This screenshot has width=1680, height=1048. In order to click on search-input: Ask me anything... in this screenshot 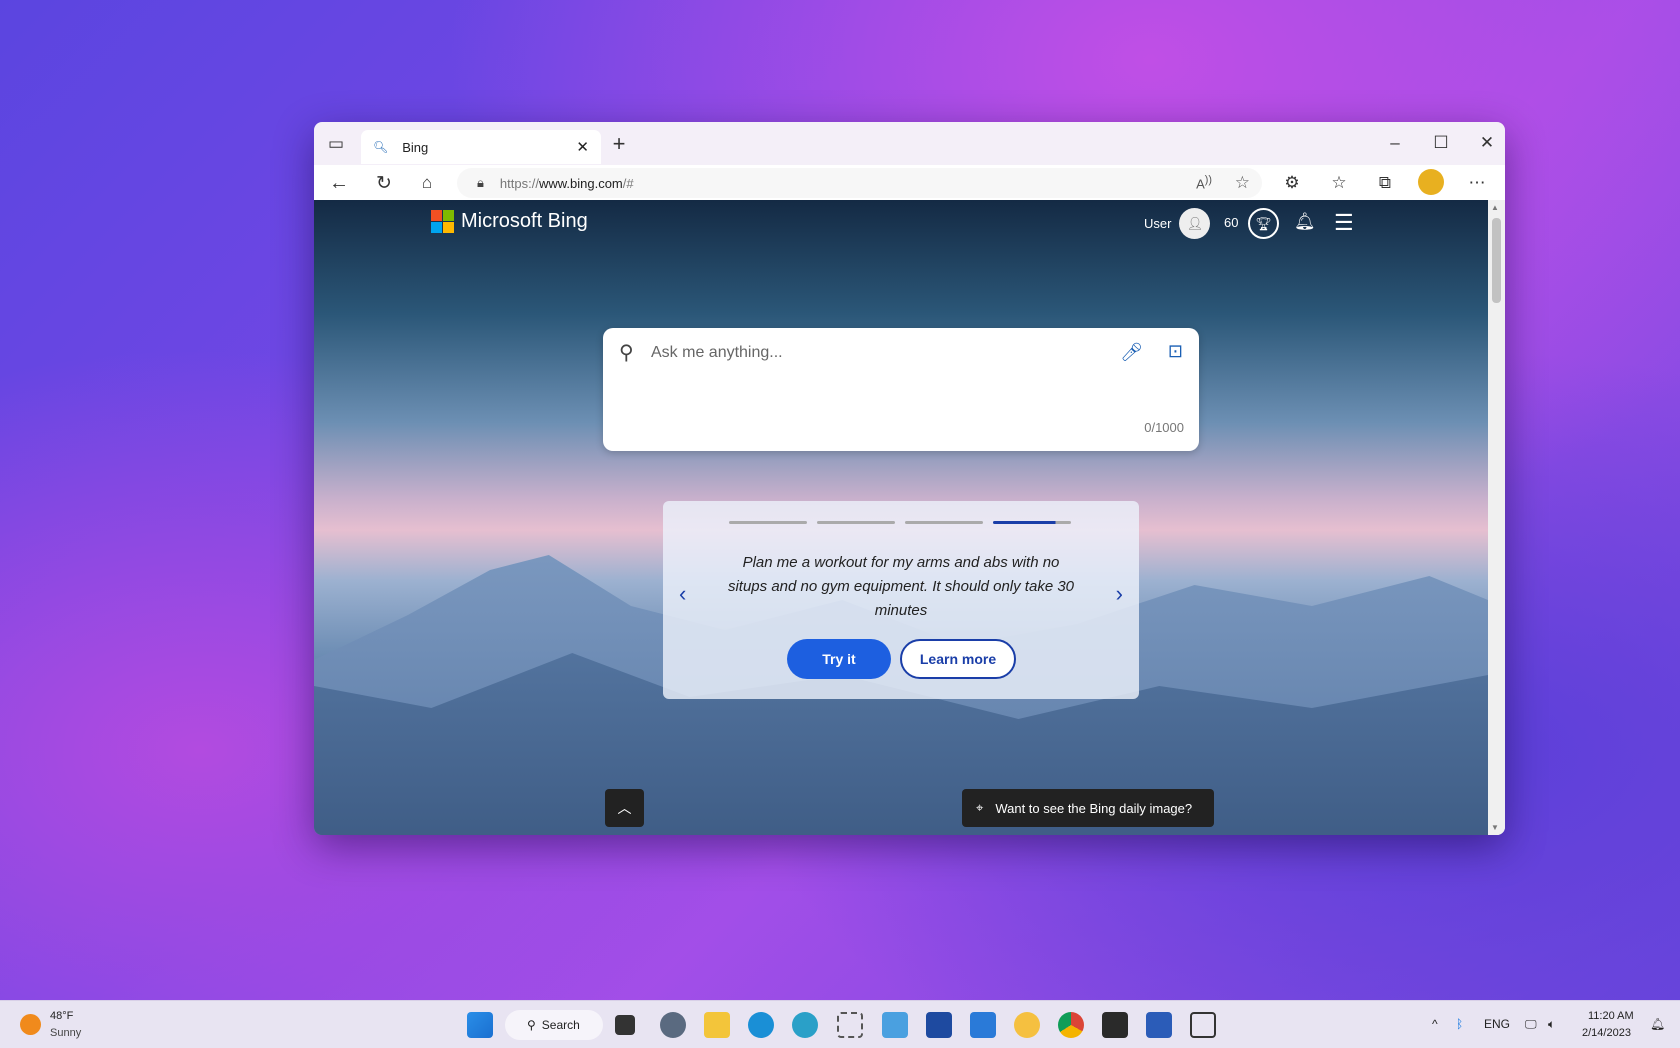, I will do `click(717, 353)`.